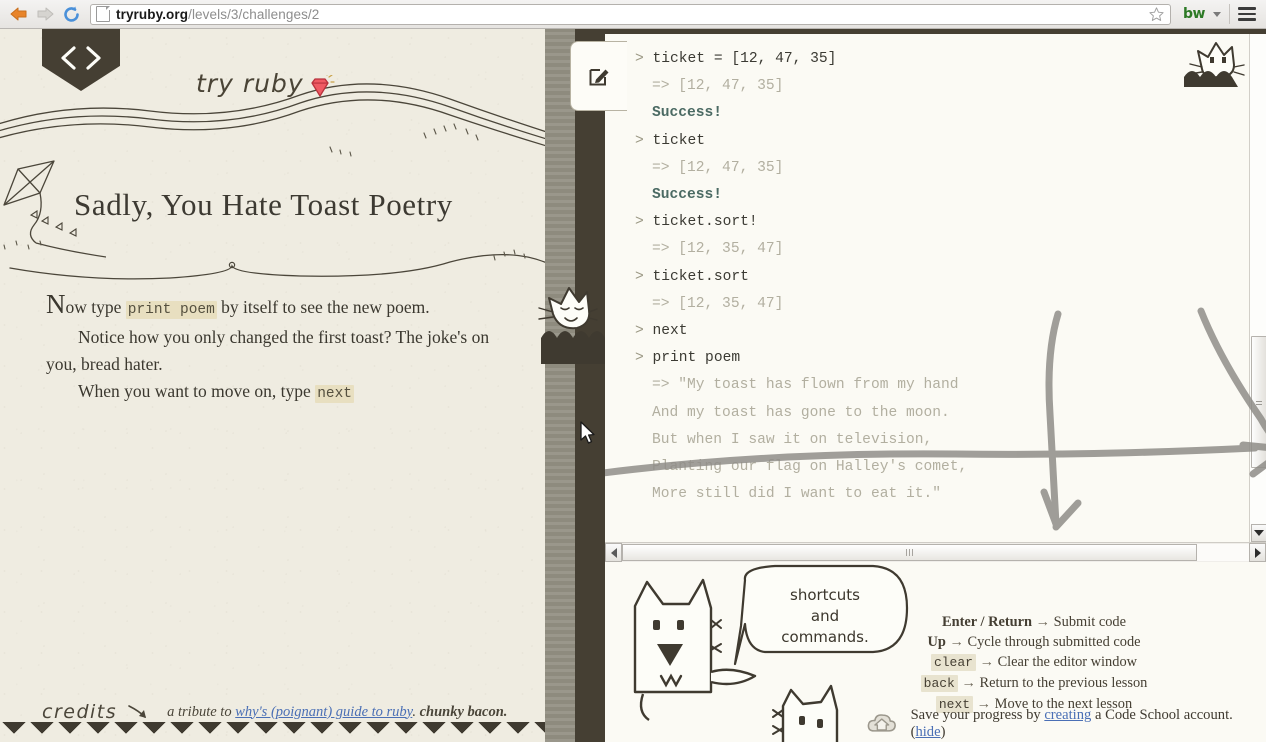  What do you see at coordinates (700, 276) in the screenshot?
I see `console-command-text: ticket.sort` at bounding box center [700, 276].